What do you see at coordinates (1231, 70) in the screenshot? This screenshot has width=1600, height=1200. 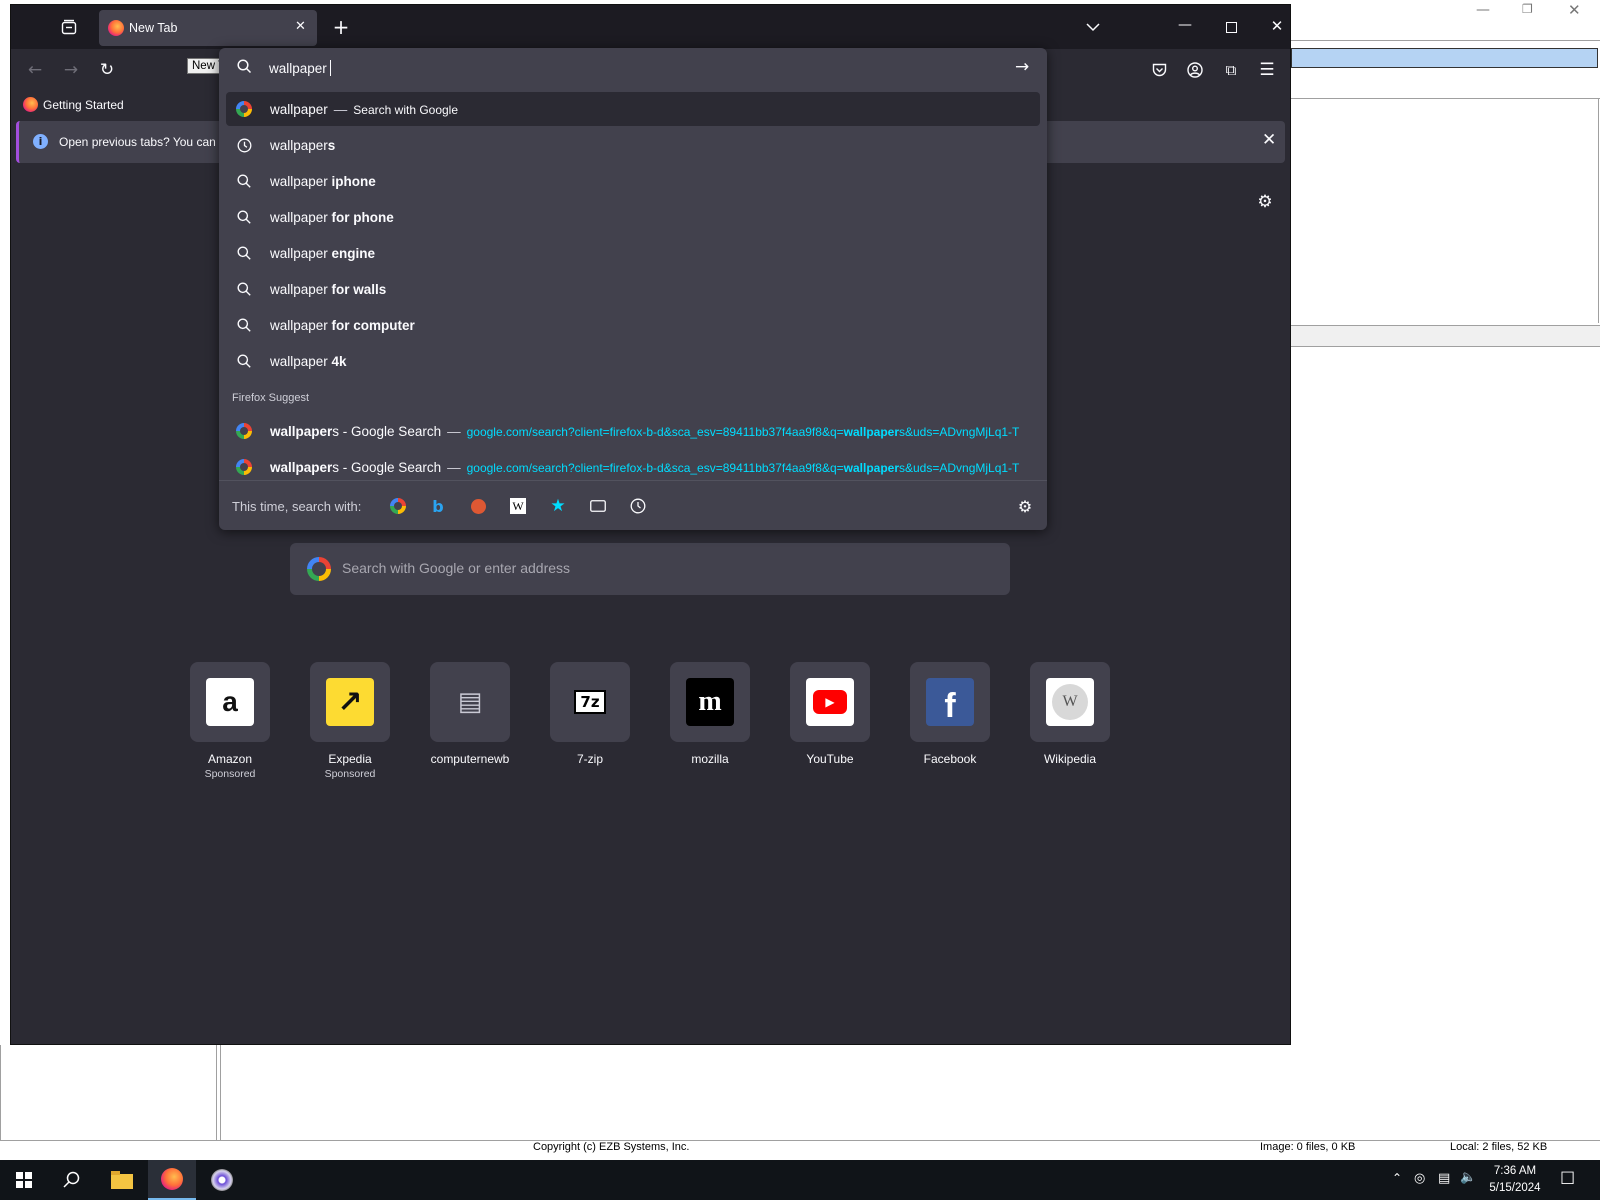 I see `extensions-puzzle-icon: ⧉` at bounding box center [1231, 70].